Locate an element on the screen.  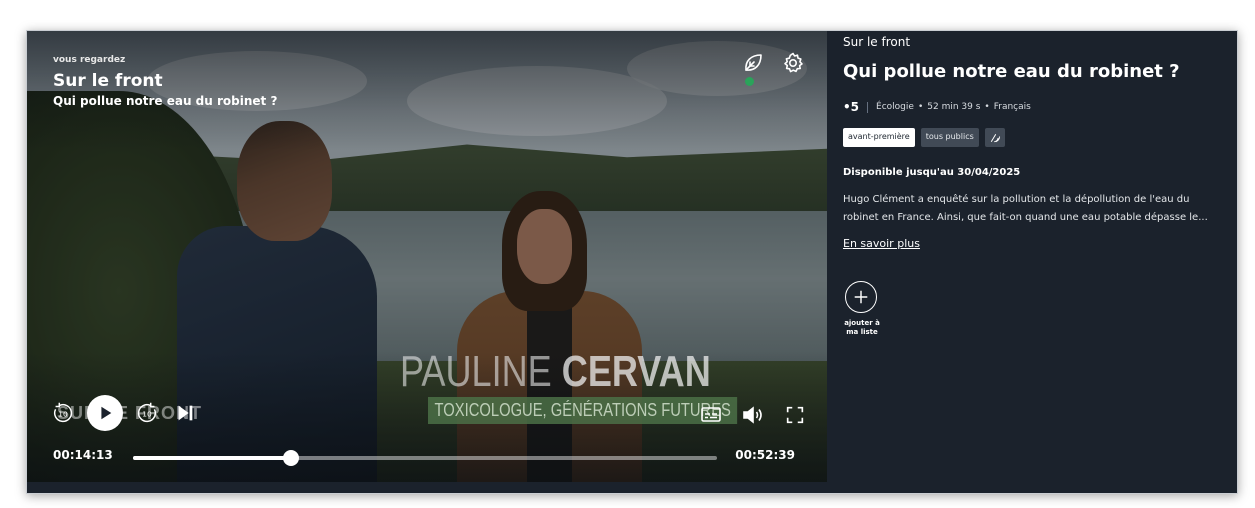
meta-separator is located at coordinates (868, 107).